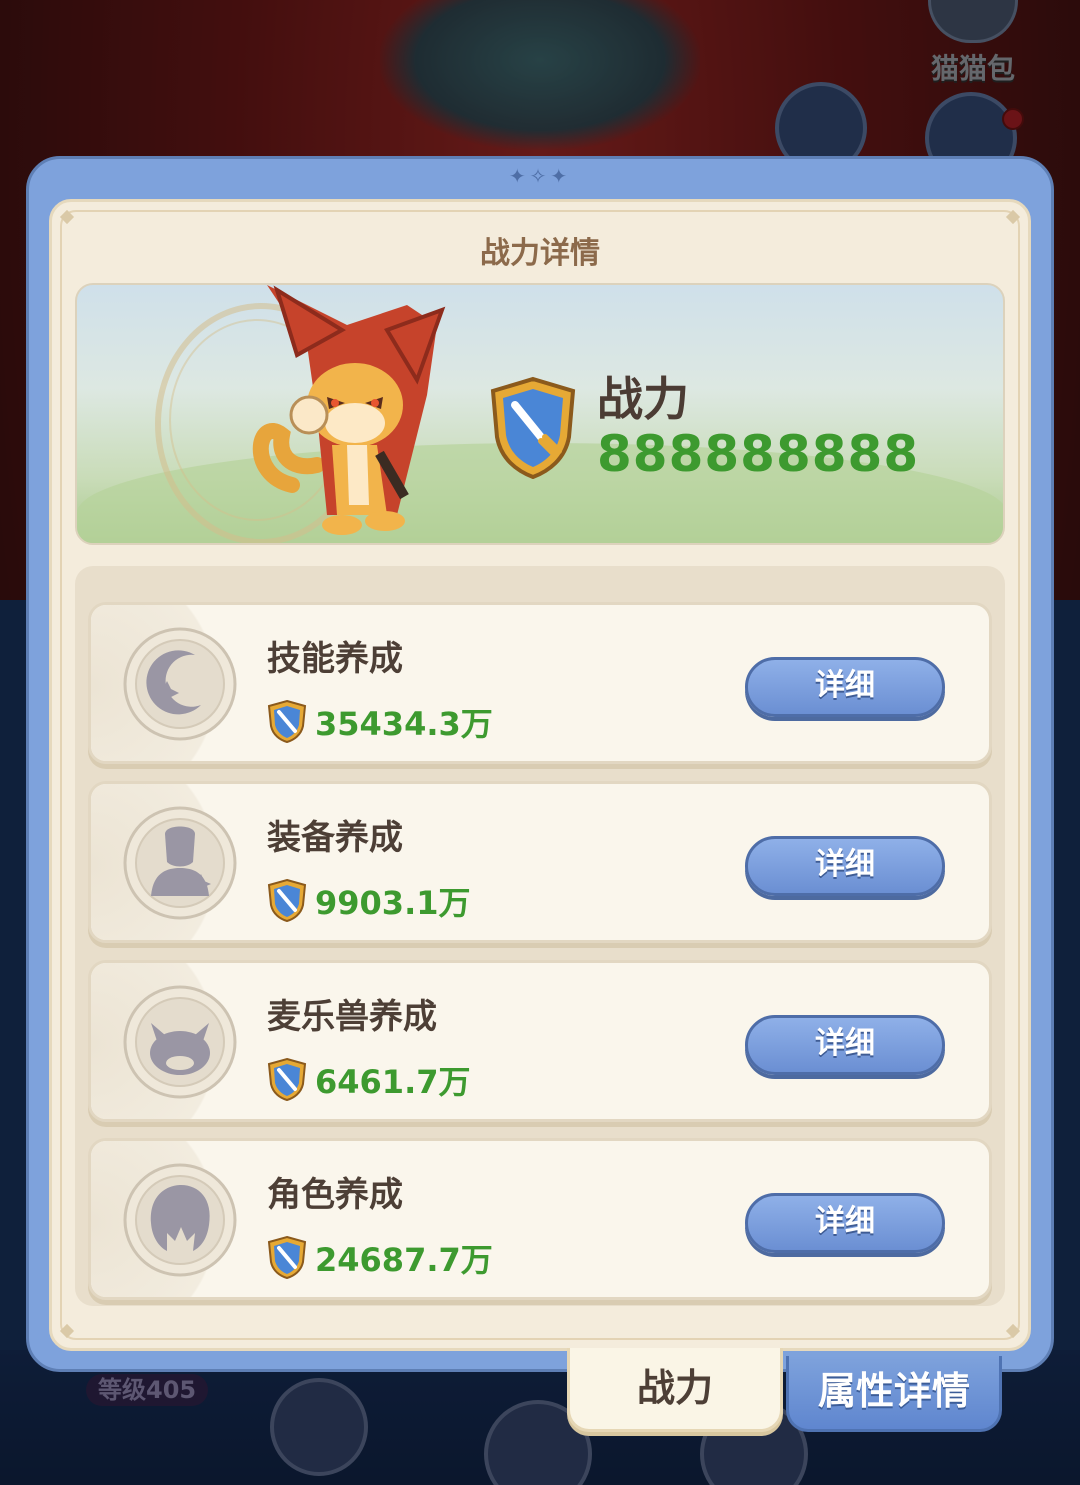 The width and height of the screenshot is (1080, 1485). Describe the element at coordinates (180, 684) in the screenshot. I see `moon-star-icon` at that location.